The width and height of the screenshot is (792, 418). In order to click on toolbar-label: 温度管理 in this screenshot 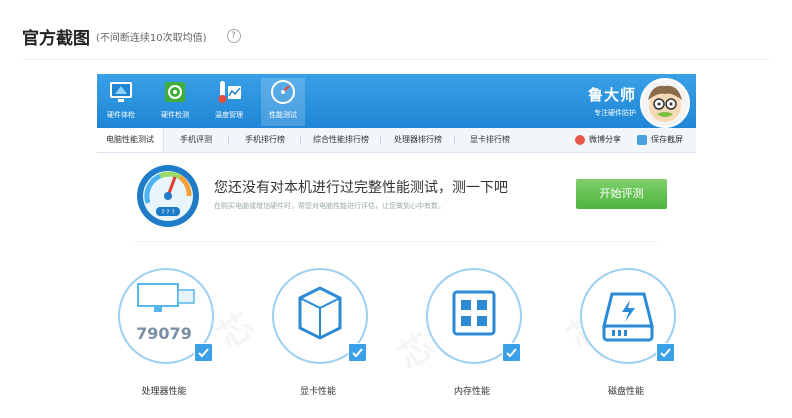, I will do `click(229, 115)`.